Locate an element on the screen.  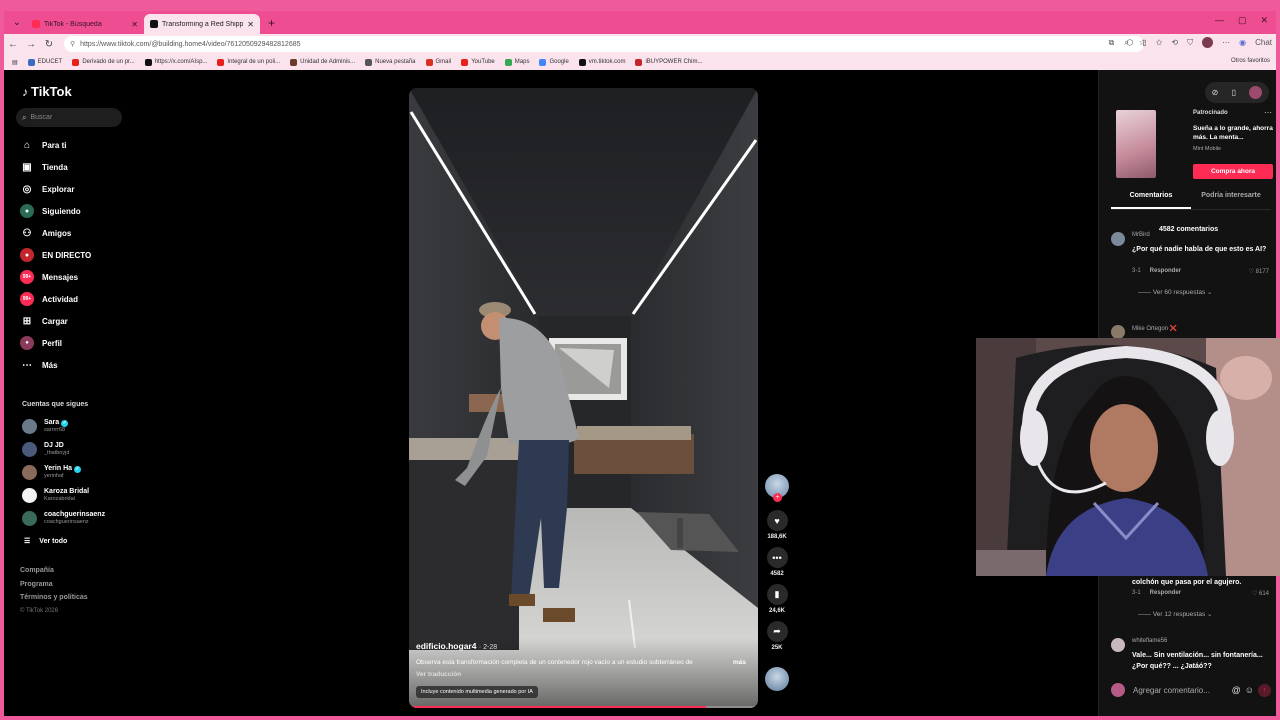
share-icon: ➦ is located at coordinates (777, 631).